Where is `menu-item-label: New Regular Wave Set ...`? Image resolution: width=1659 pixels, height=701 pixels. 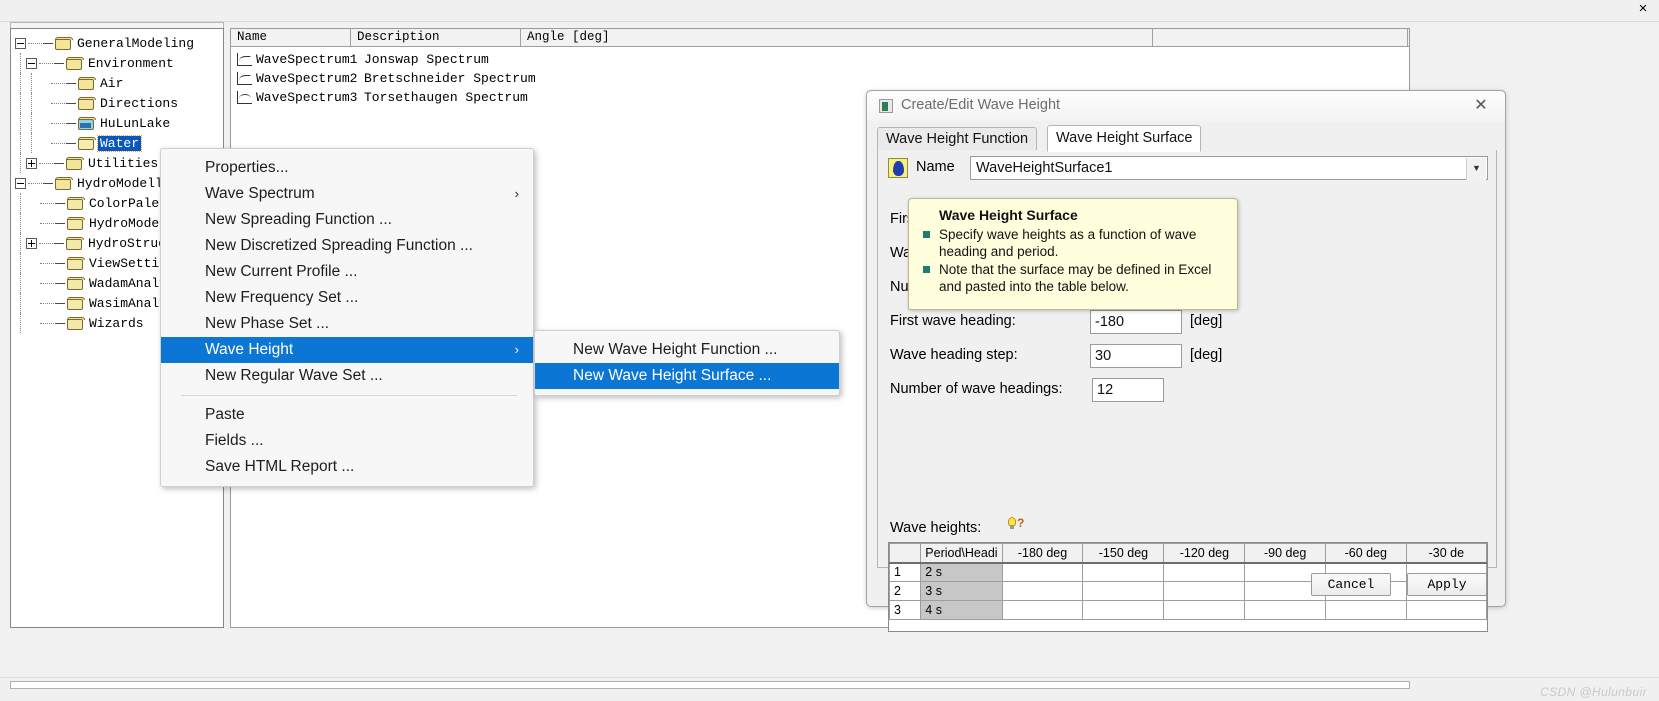
menu-item-label: New Regular Wave Set ... is located at coordinates (294, 375).